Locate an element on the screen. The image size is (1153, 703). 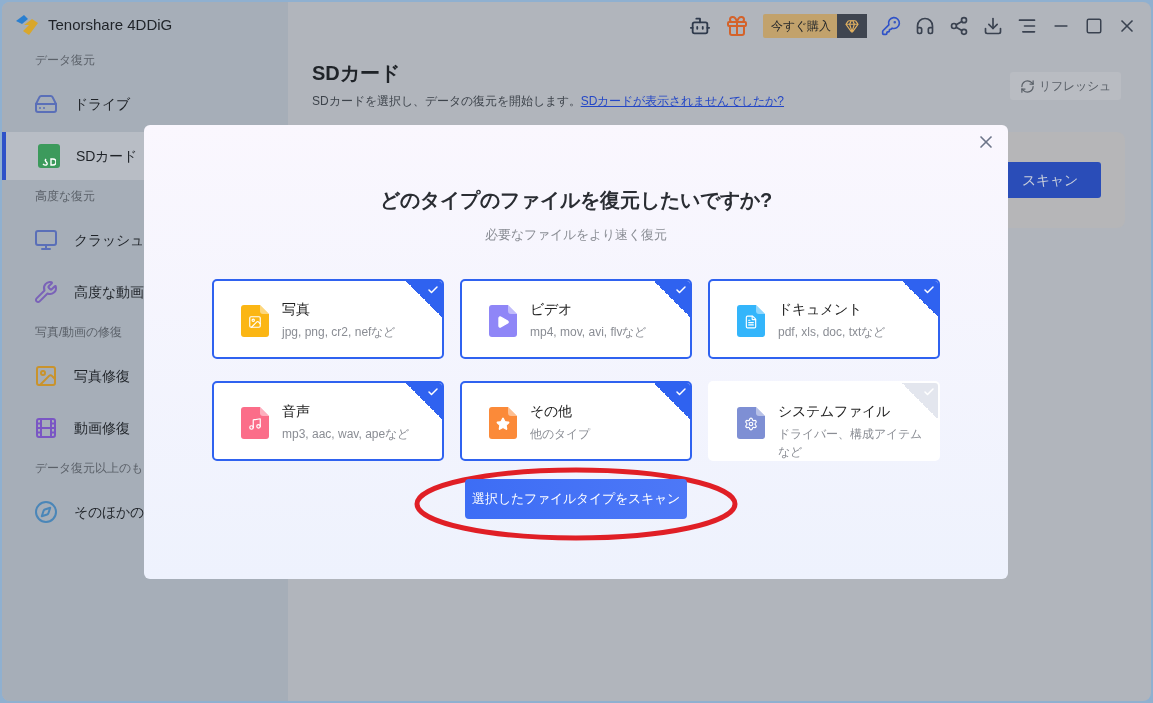
sidebar-label: そのほかの is located at coordinates (109, 512).